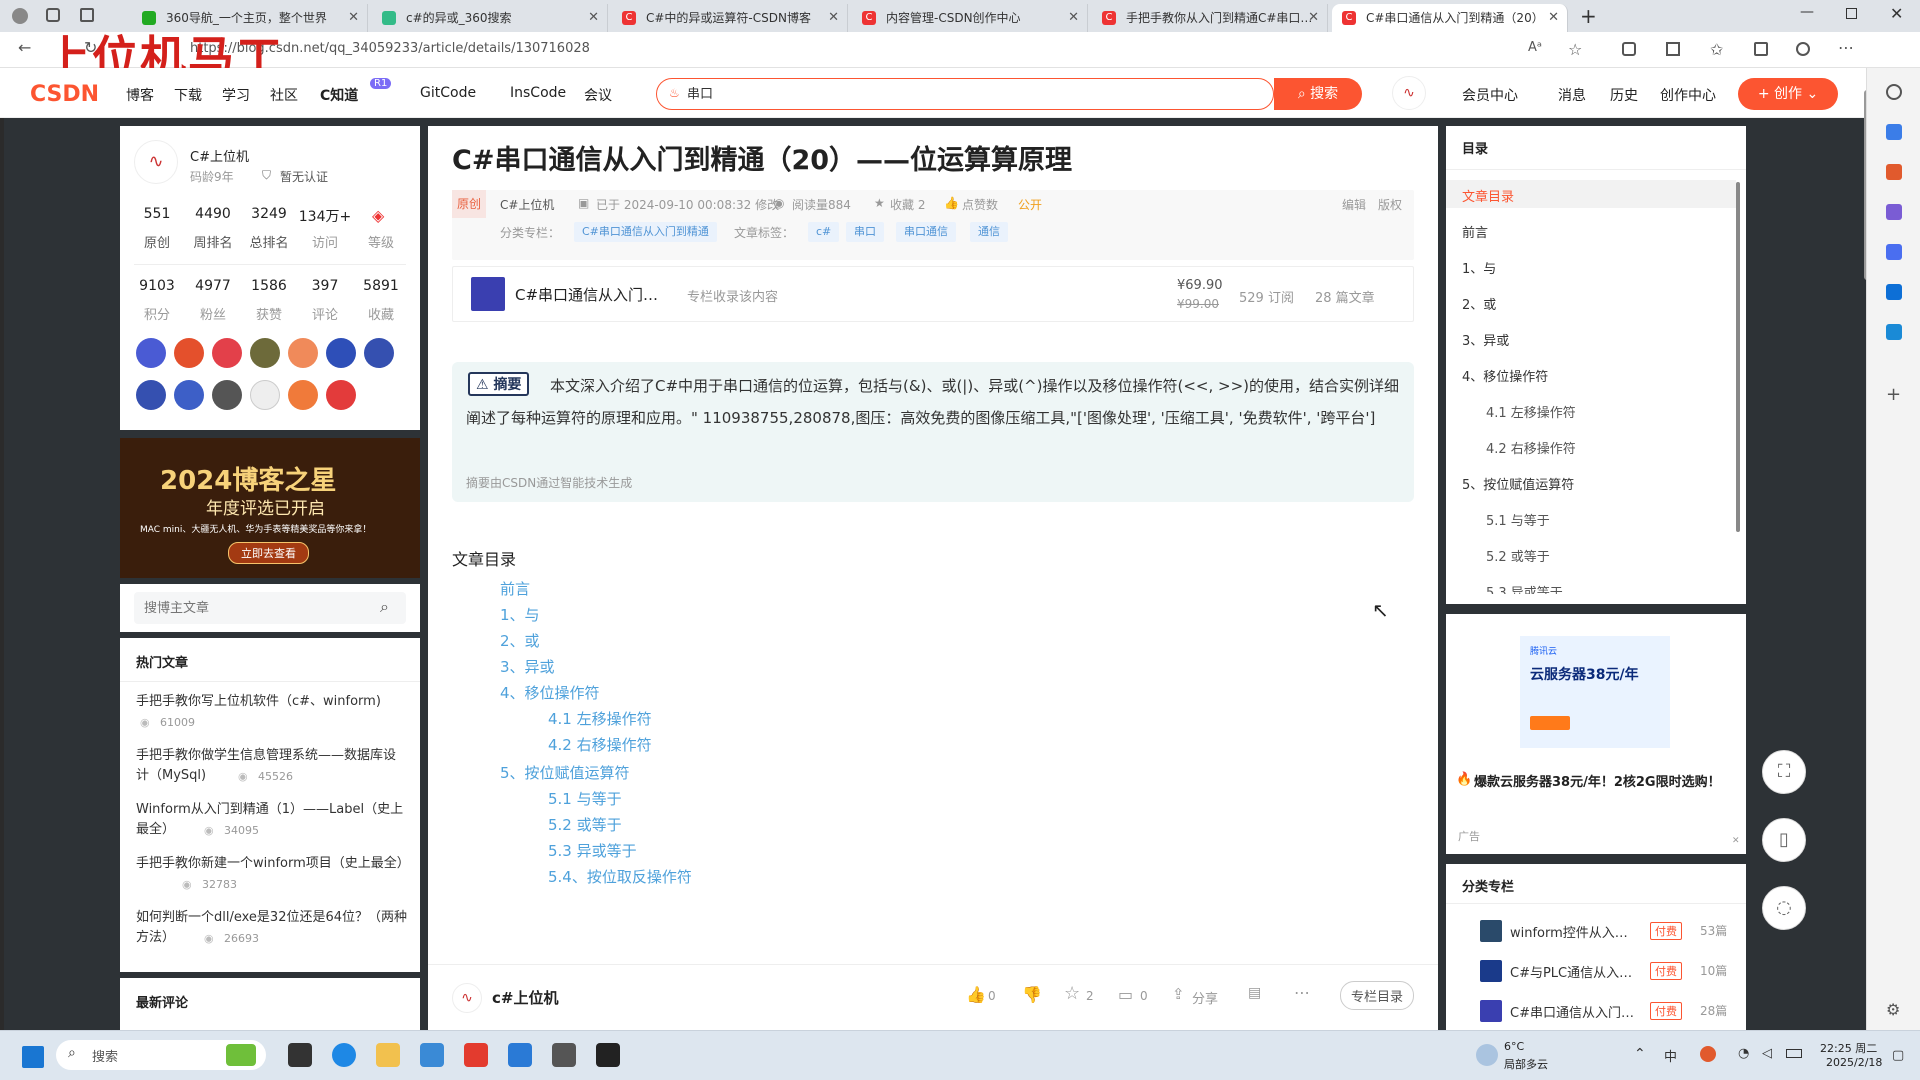  I want to click on toc-link: 5.4、按位取反操作符, so click(620, 876).